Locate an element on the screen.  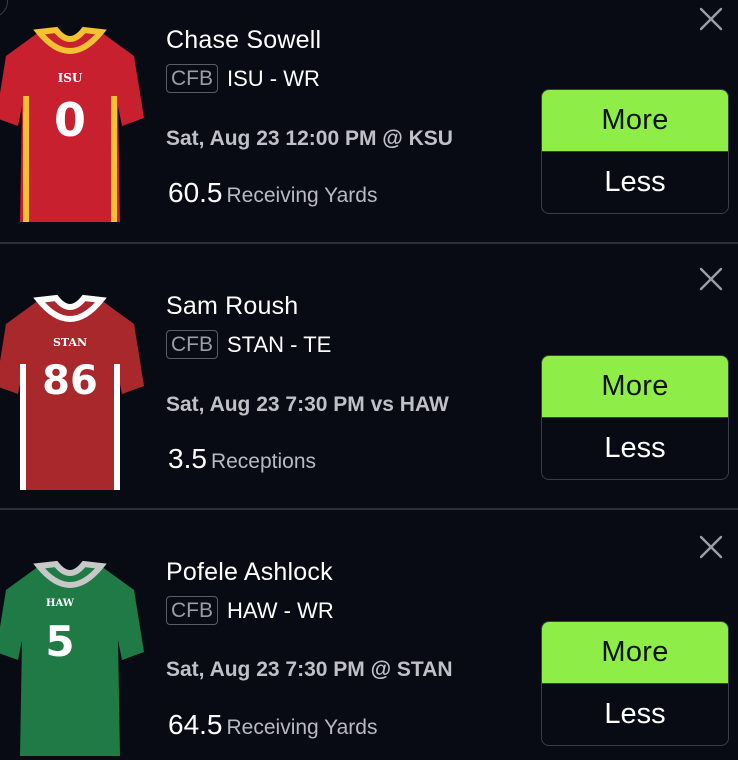
svg-text: 5 is located at coordinates (59, 641).